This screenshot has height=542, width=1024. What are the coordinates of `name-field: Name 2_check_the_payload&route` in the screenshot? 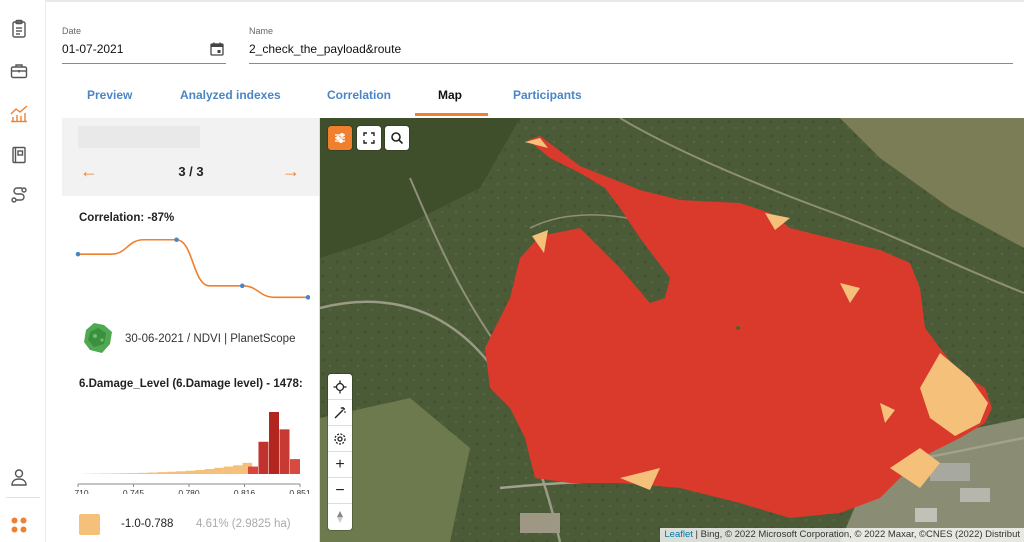 It's located at (631, 45).